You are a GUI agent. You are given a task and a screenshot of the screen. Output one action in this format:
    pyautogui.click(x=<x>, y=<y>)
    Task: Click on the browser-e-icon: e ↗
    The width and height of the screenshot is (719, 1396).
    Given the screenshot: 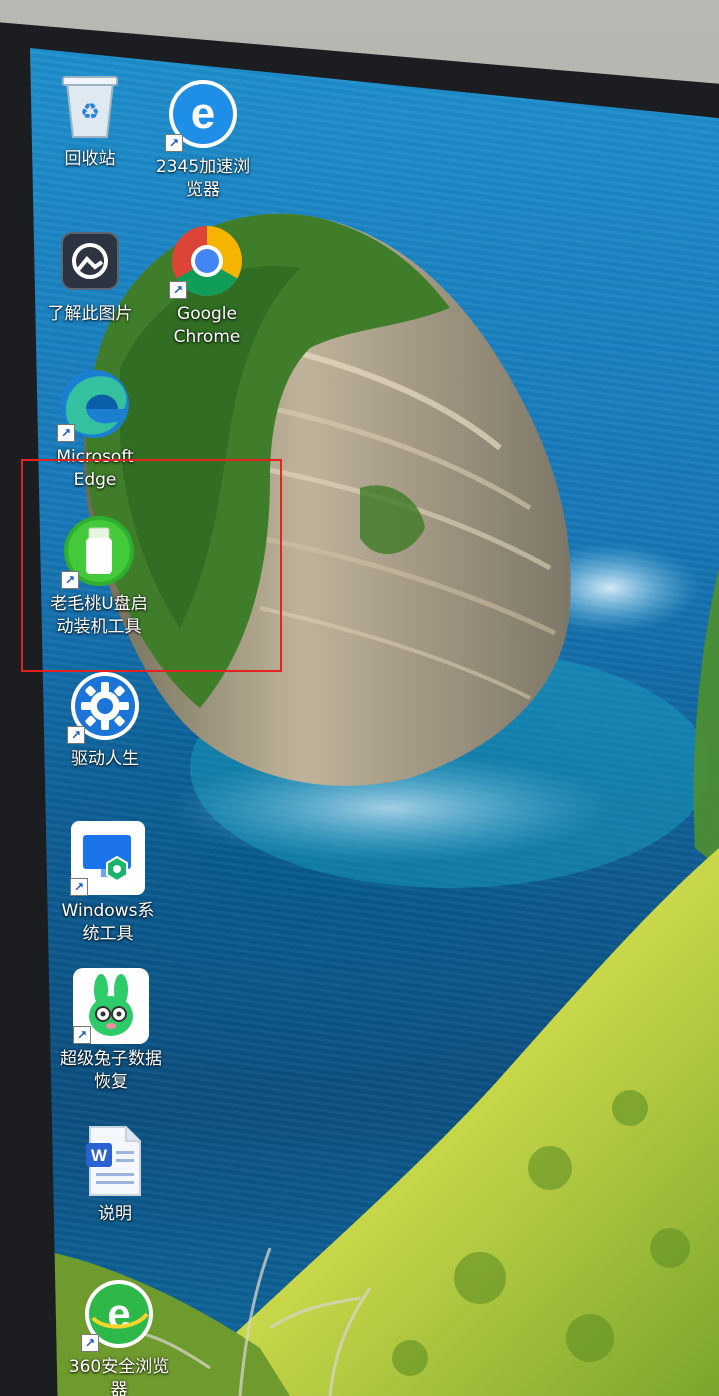 What is the action you would take?
    pyautogui.click(x=203, y=114)
    